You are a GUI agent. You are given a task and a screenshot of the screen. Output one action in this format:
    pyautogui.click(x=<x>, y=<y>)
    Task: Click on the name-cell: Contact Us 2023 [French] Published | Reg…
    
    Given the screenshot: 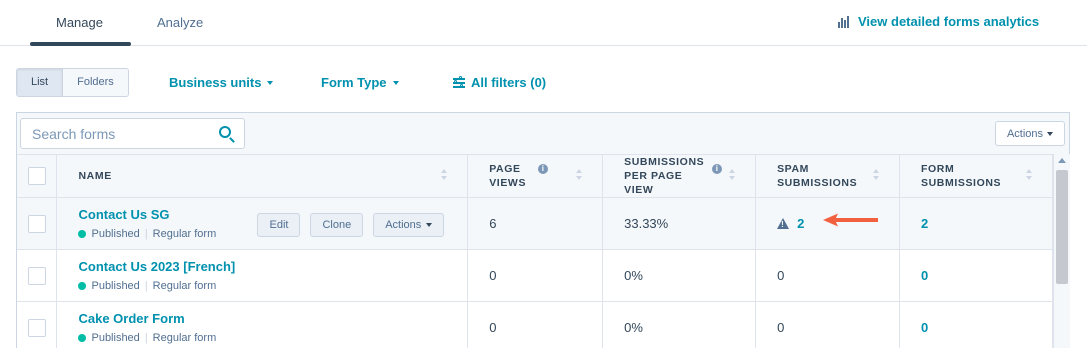 What is the action you would take?
    pyautogui.click(x=262, y=275)
    